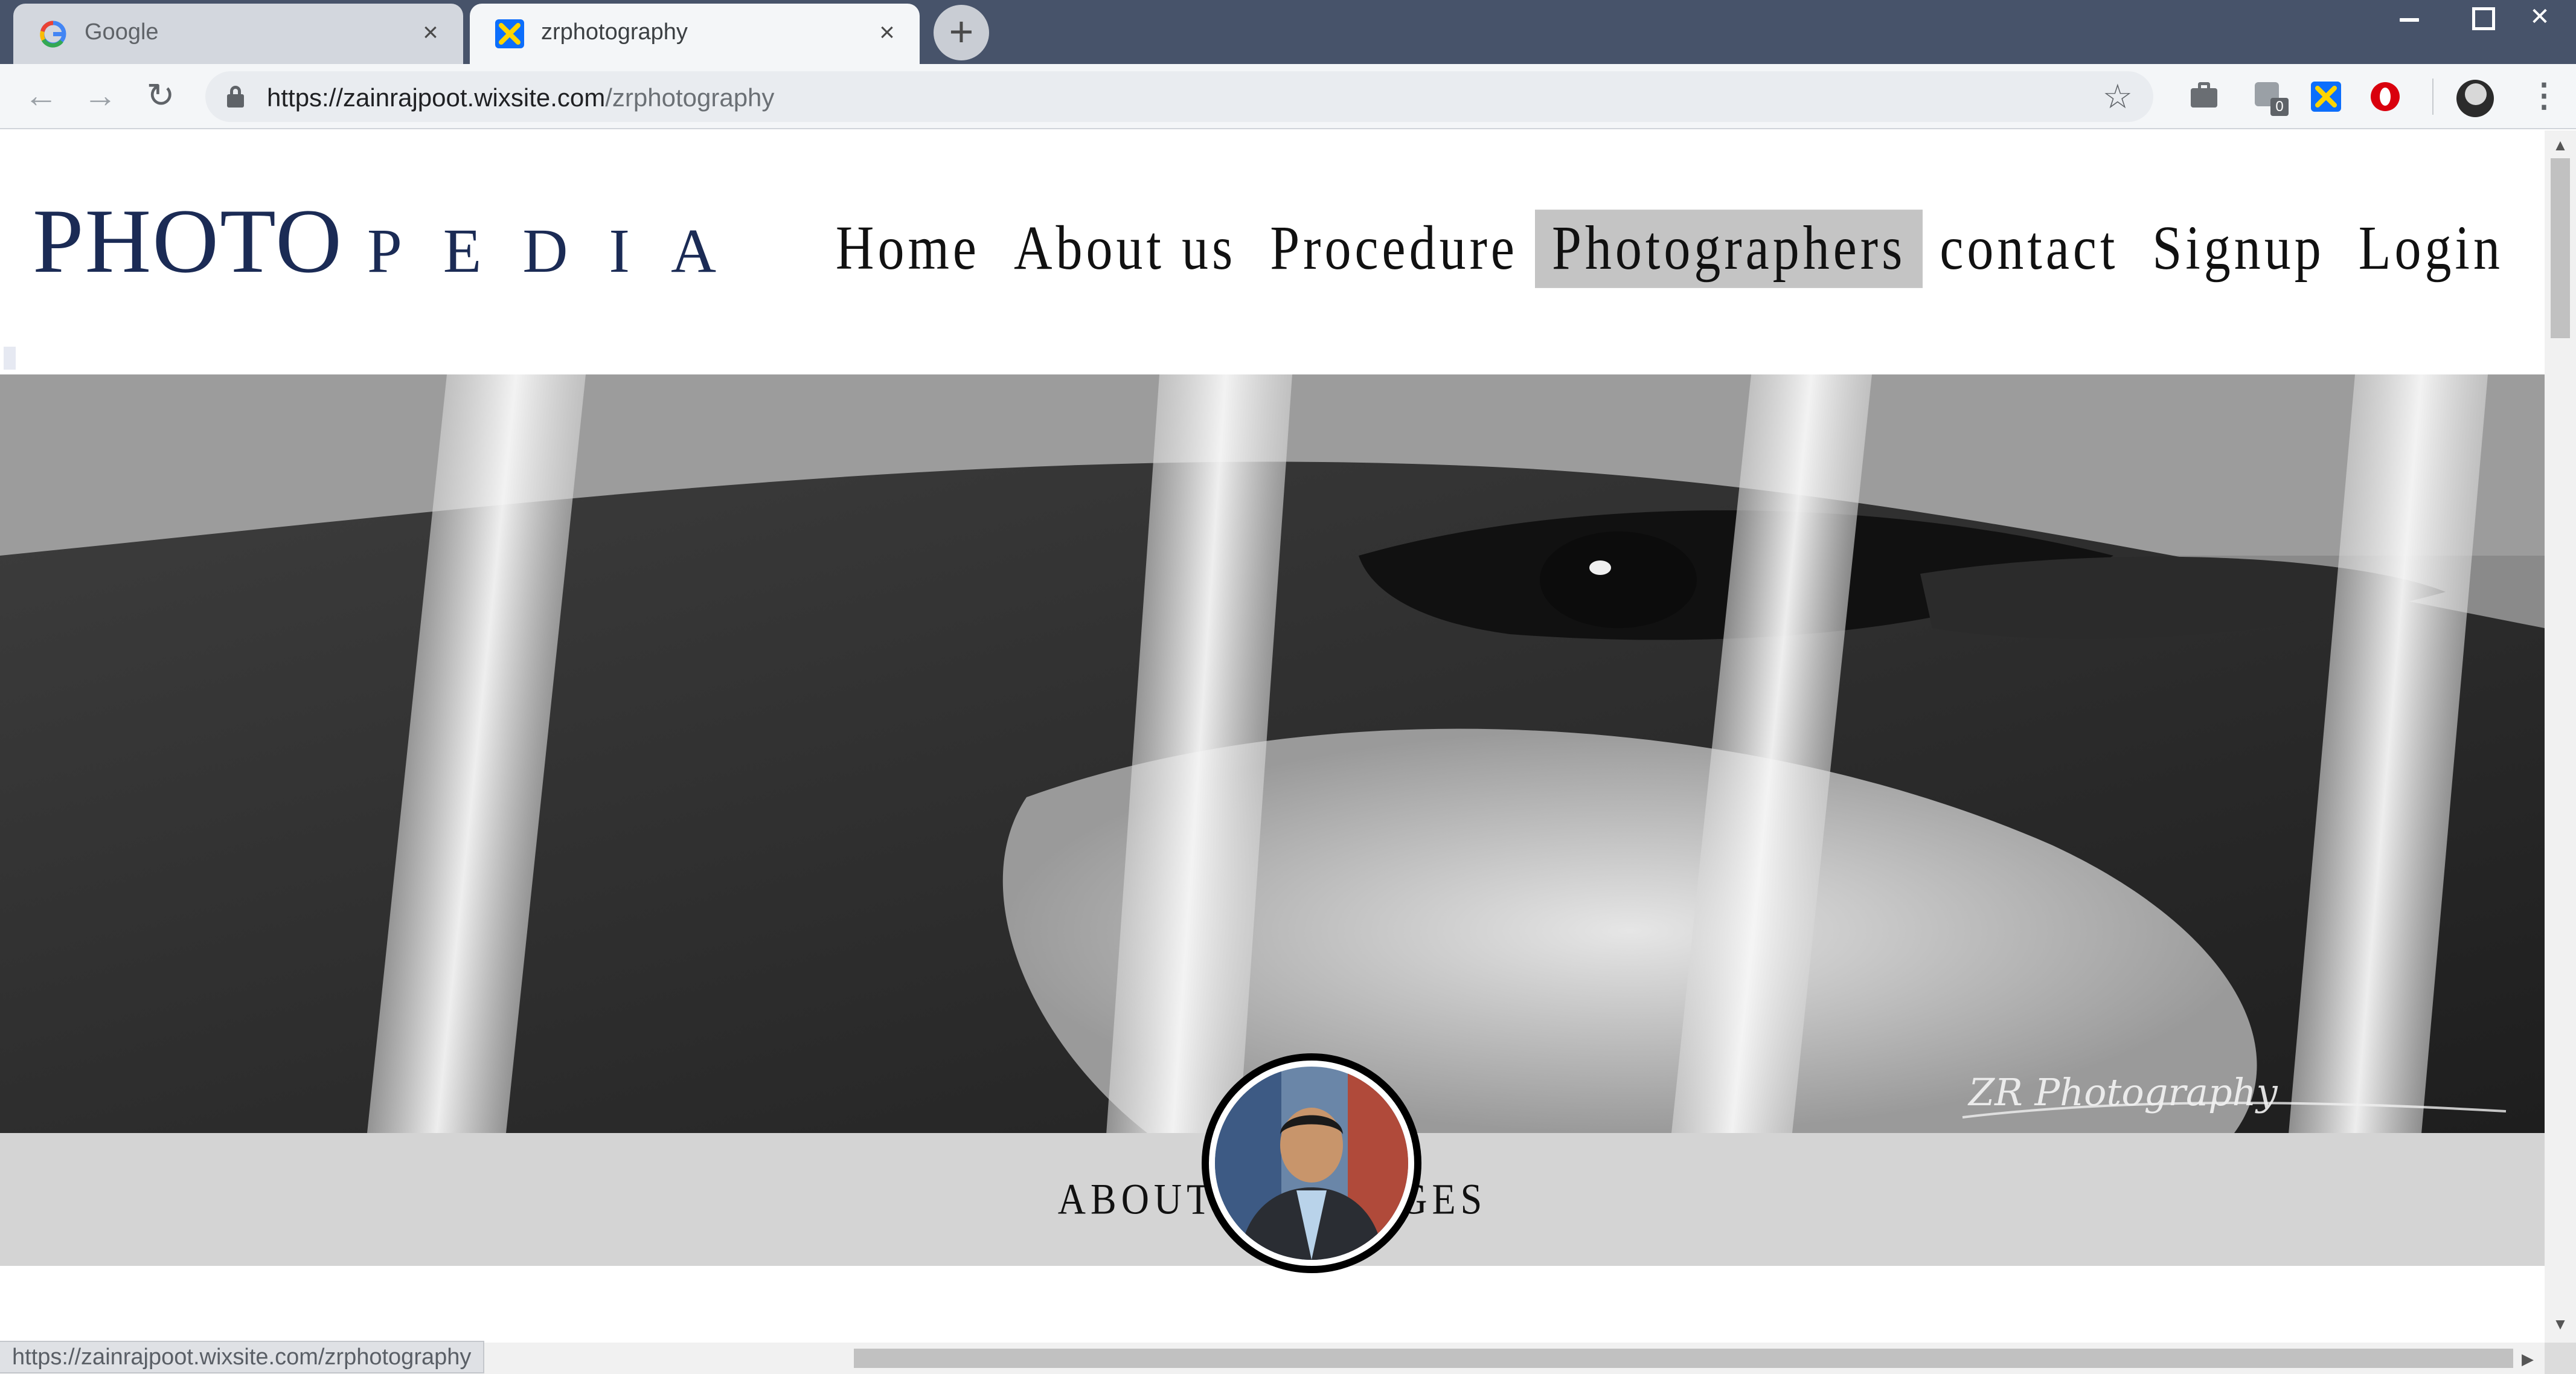 Image resolution: width=2576 pixels, height=1374 pixels. I want to click on reload-button: ↻, so click(160, 97).